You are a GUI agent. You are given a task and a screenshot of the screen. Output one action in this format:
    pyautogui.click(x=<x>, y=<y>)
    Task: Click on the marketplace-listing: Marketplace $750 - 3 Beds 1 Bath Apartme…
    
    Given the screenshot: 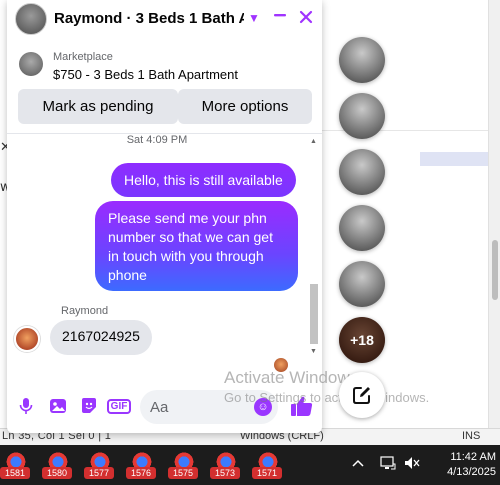 What is the action you would take?
    pyautogui.click(x=164, y=65)
    